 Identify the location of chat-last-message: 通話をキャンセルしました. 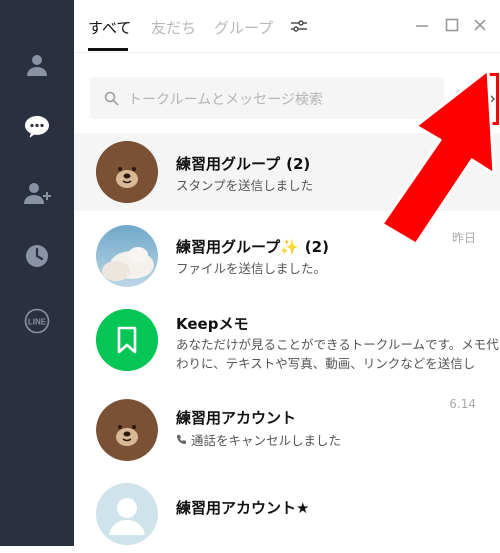
(258, 440).